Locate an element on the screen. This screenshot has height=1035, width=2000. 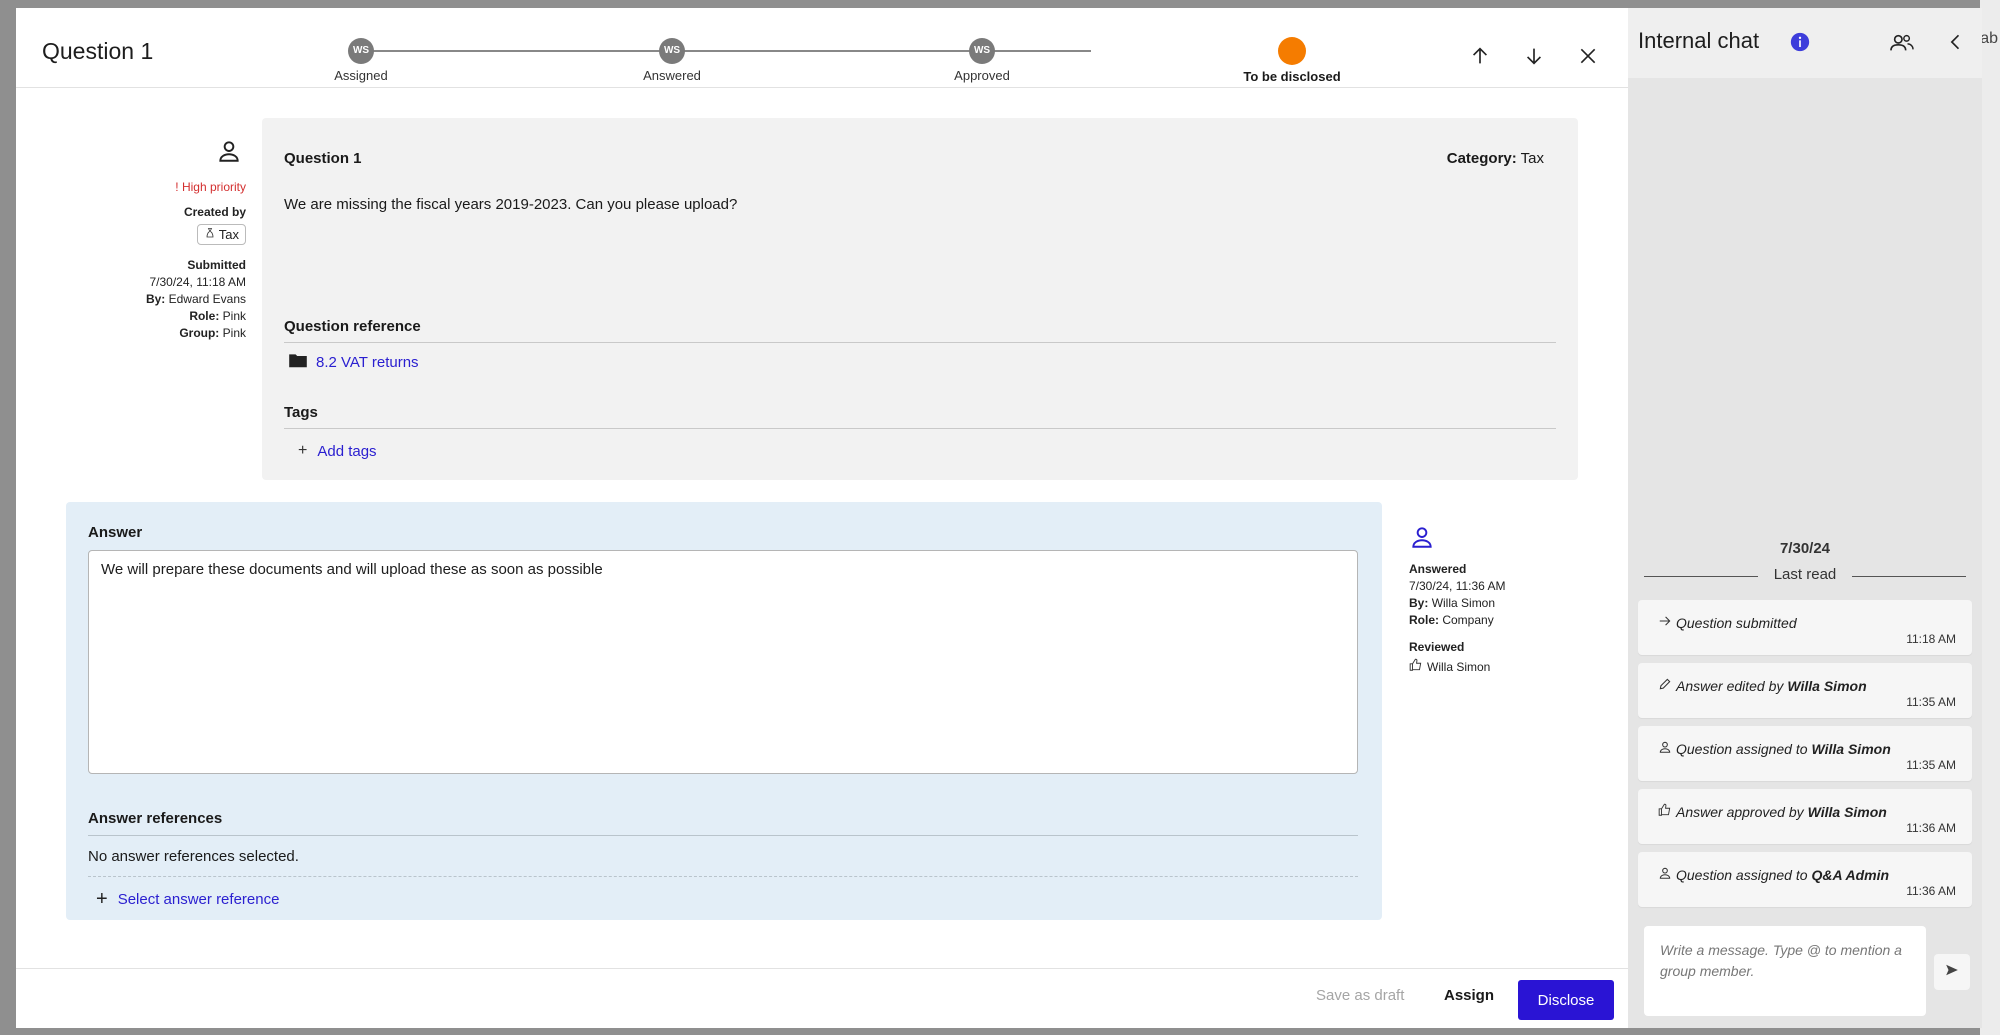
select-reference-label: Select answer reference is located at coordinates (198, 899).